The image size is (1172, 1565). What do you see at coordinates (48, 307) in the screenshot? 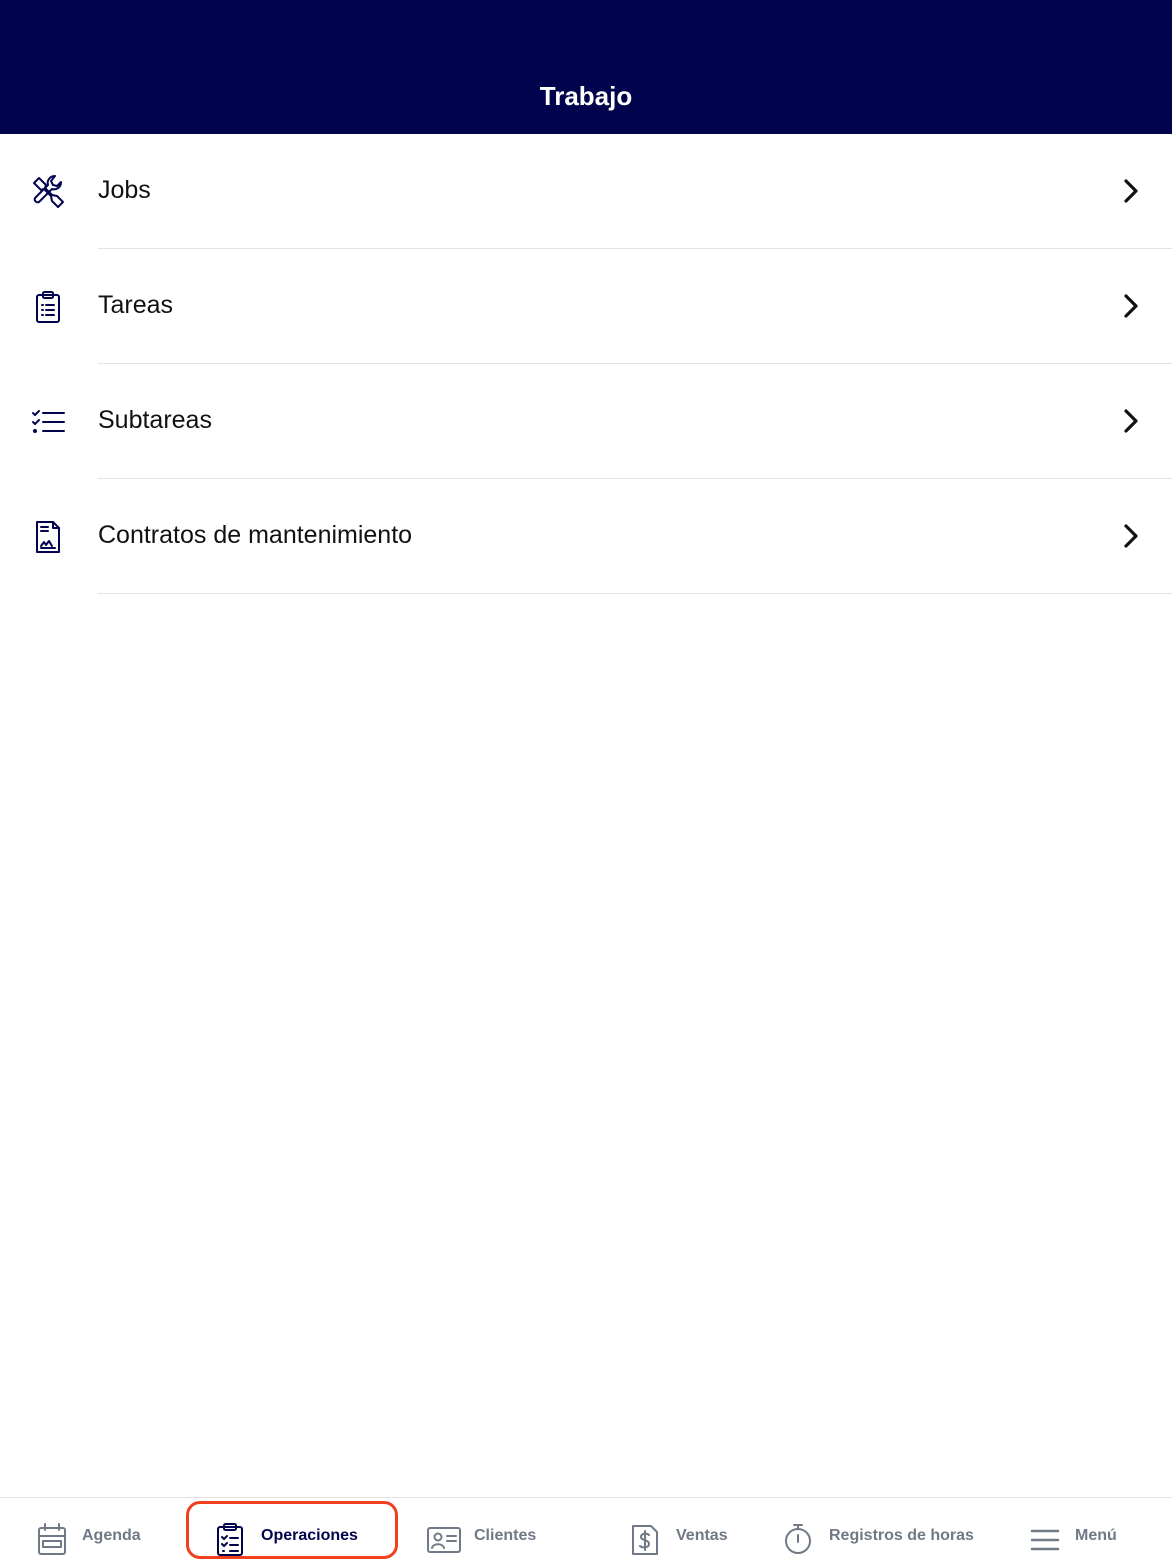
I see `clipboard-list-icon` at bounding box center [48, 307].